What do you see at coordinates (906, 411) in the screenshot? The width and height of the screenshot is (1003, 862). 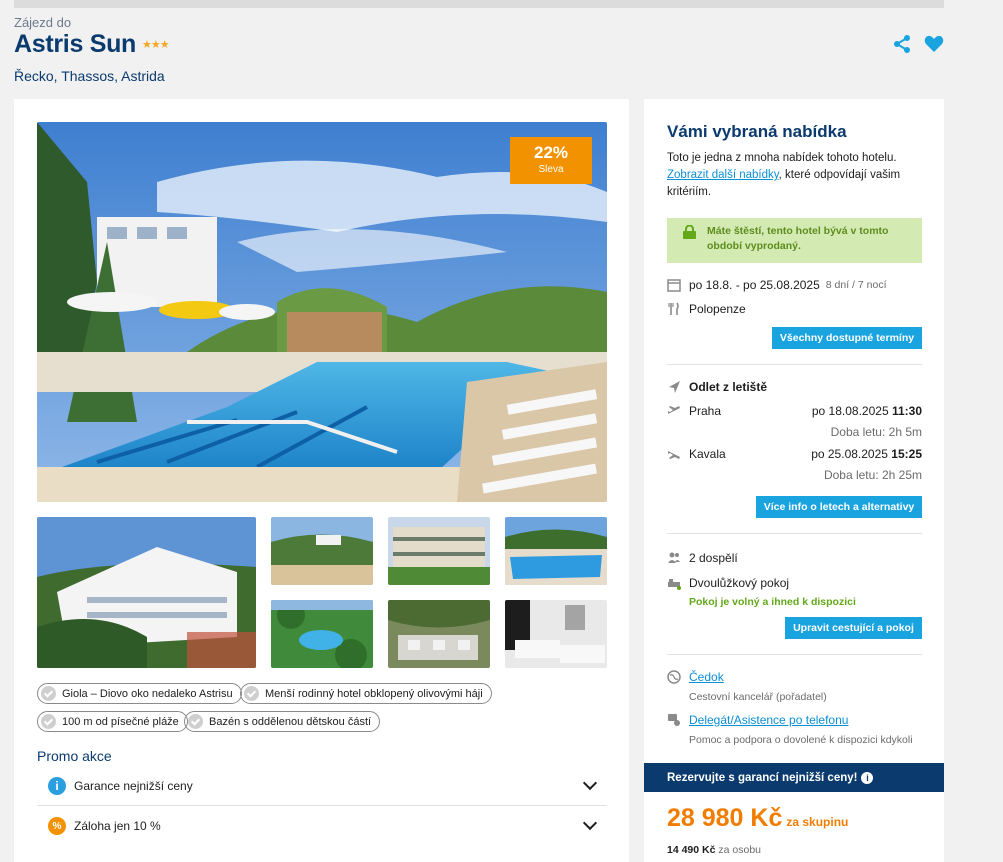 I see `outbound-time: 11:30` at bounding box center [906, 411].